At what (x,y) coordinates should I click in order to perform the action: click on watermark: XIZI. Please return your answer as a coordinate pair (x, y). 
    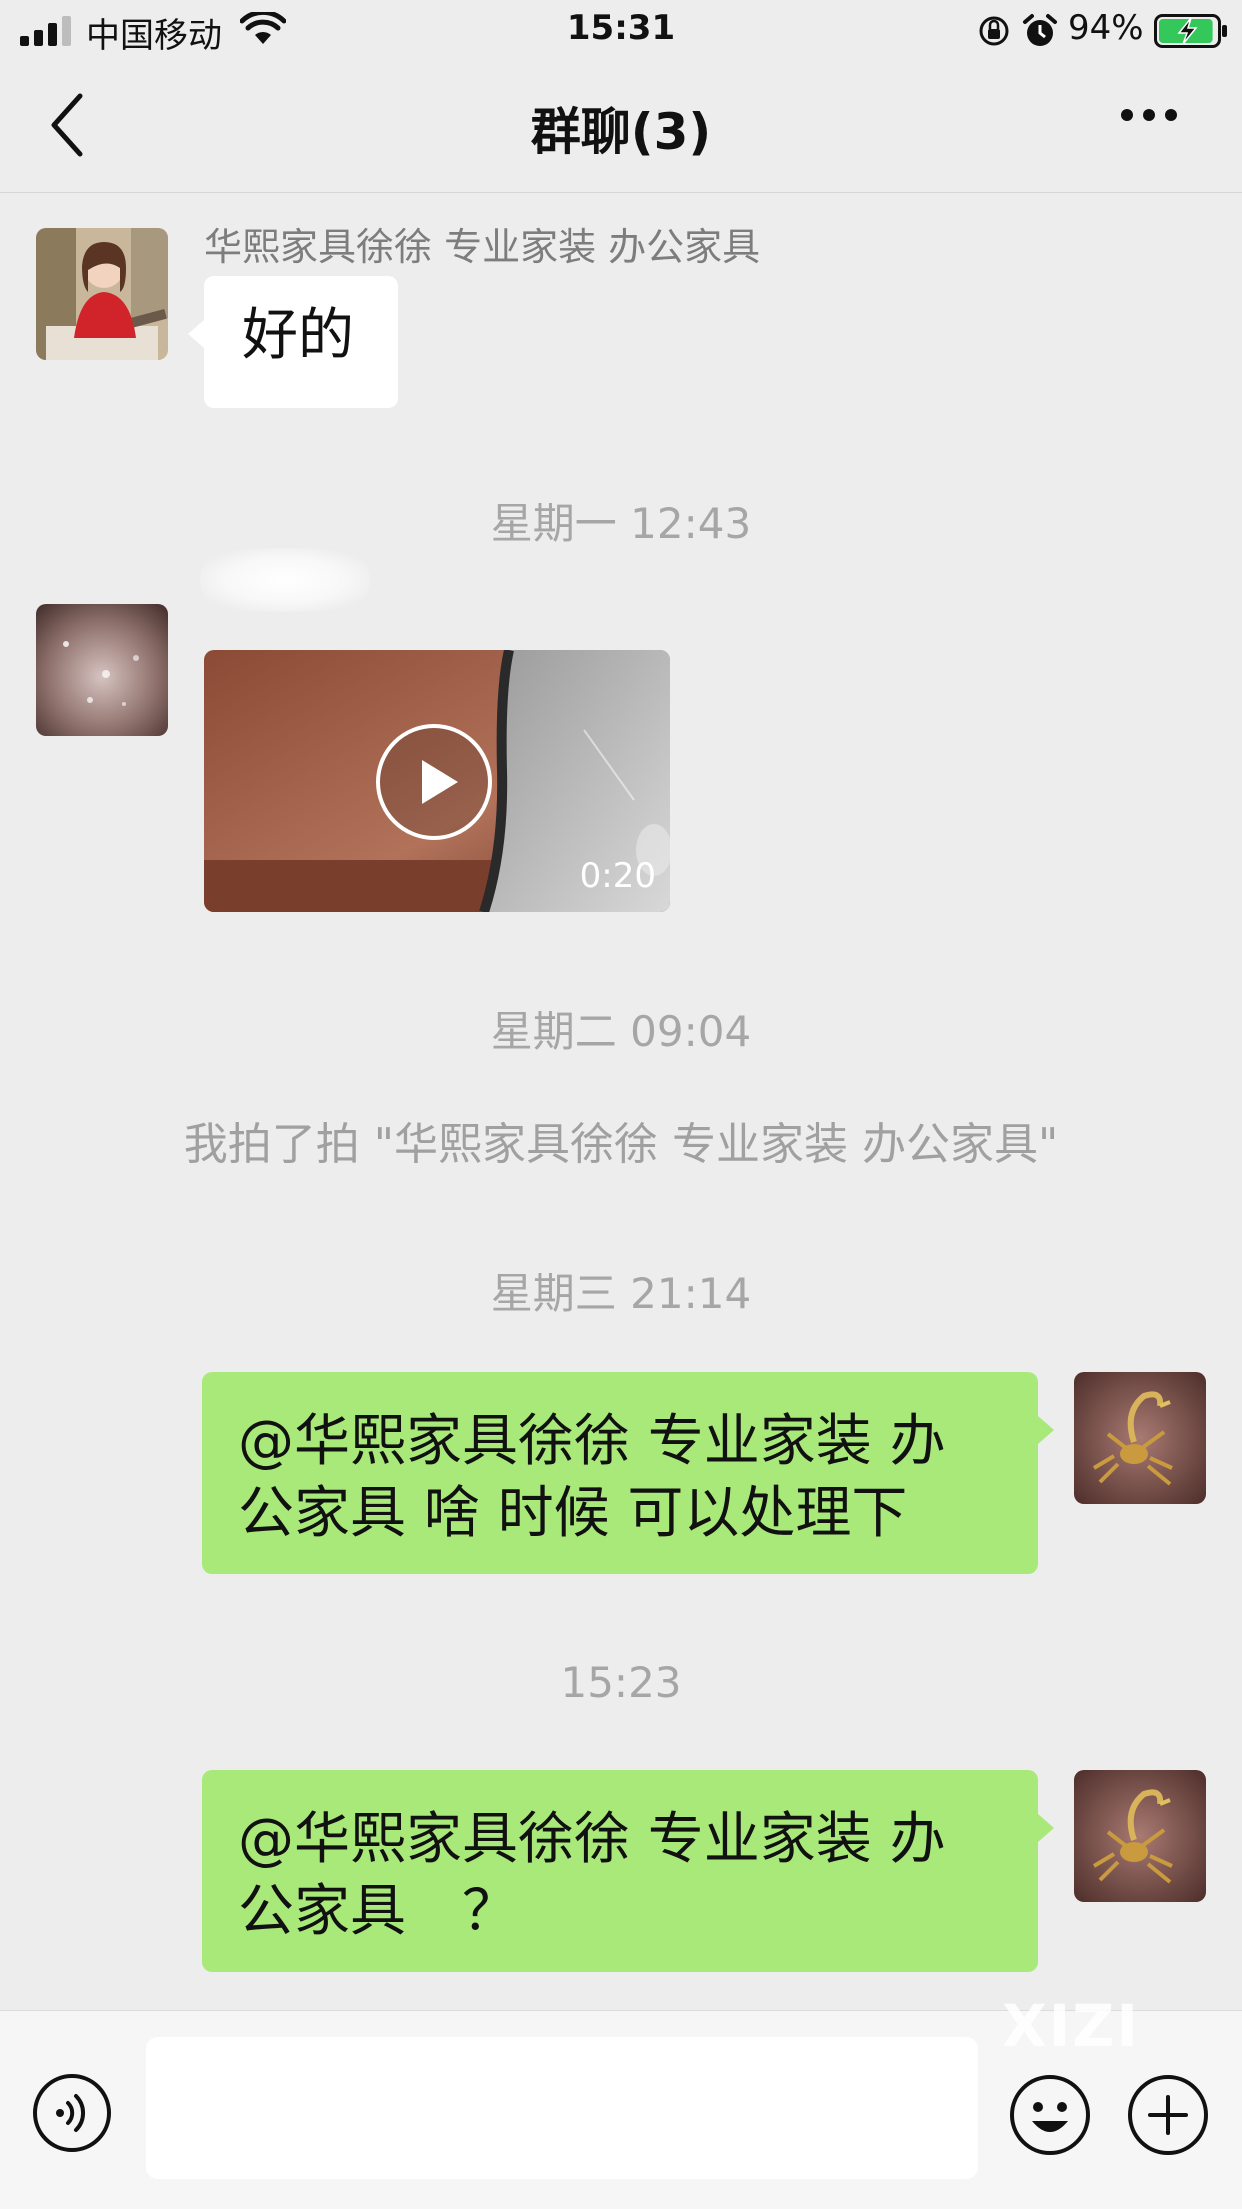
    Looking at the image, I should click on (1071, 2026).